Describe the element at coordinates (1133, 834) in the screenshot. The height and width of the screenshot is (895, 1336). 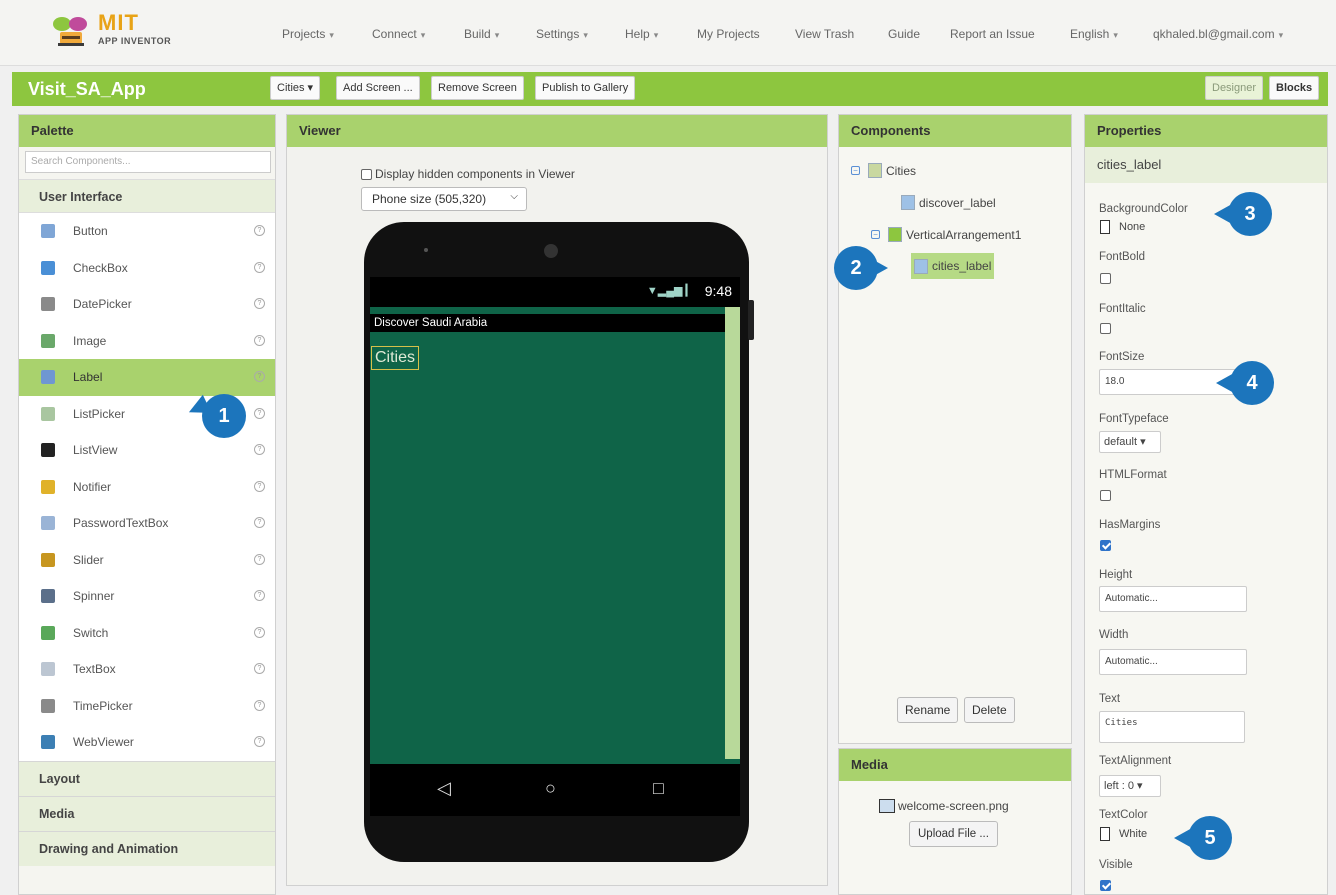
I see `text-color-value: White` at that location.